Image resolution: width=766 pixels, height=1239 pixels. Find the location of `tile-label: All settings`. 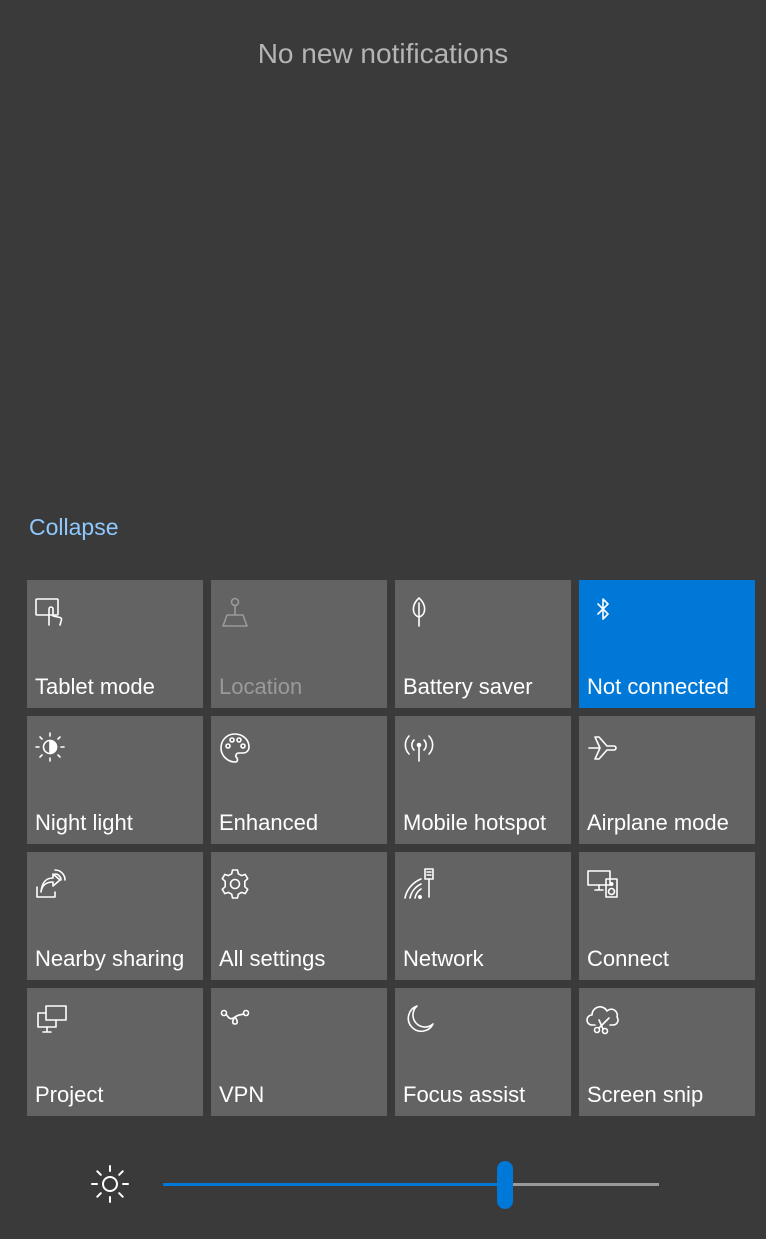

tile-label: All settings is located at coordinates (272, 958).